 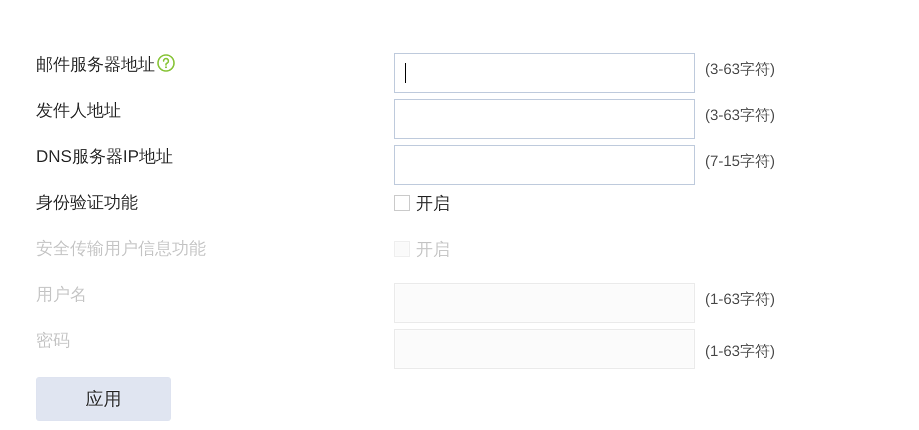 I want to click on length-hint: (7-15字符), so click(x=740, y=162).